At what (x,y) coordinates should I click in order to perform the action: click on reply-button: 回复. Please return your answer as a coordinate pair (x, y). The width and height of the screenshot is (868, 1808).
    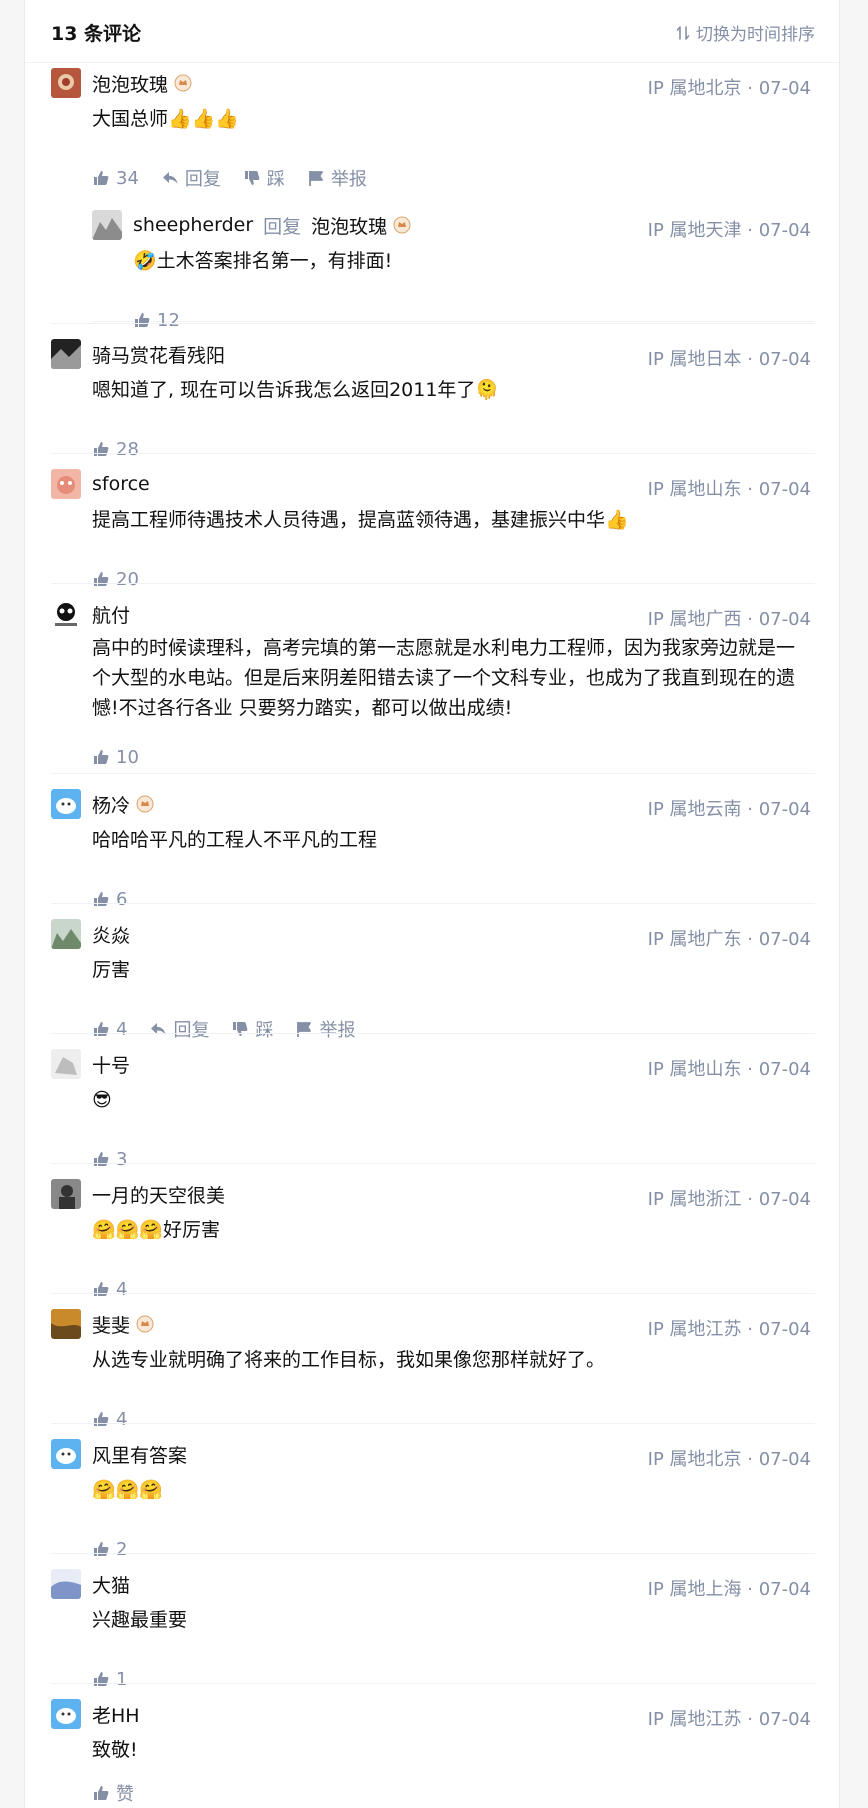
    Looking at the image, I should click on (191, 178).